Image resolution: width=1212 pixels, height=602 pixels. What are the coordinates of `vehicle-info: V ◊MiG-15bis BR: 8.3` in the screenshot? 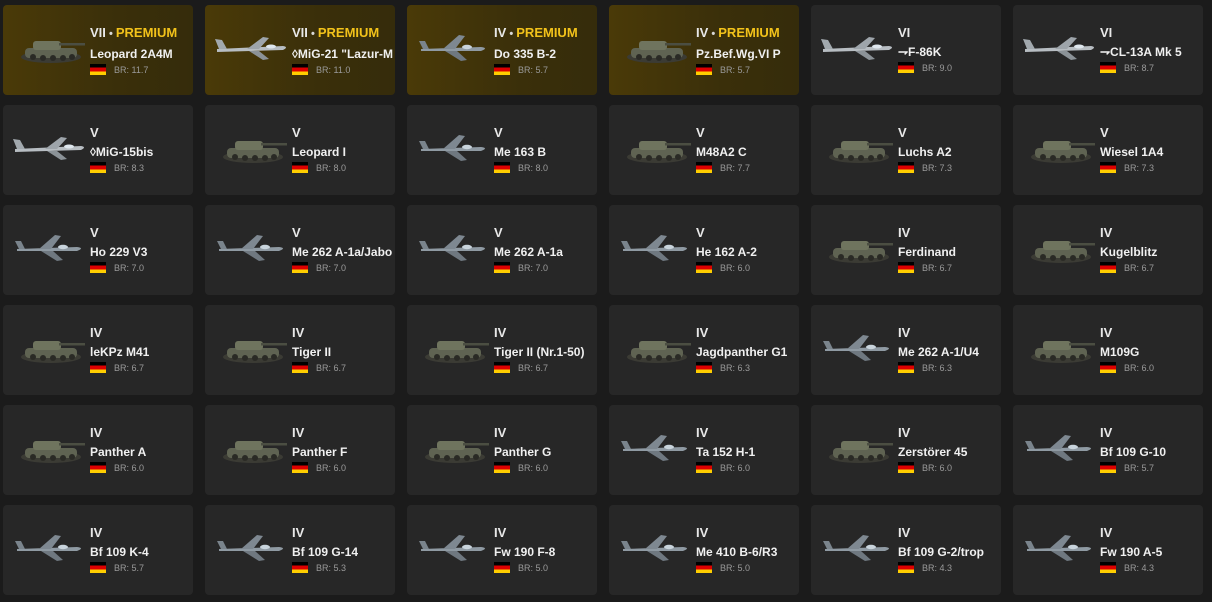 It's located at (141, 149).